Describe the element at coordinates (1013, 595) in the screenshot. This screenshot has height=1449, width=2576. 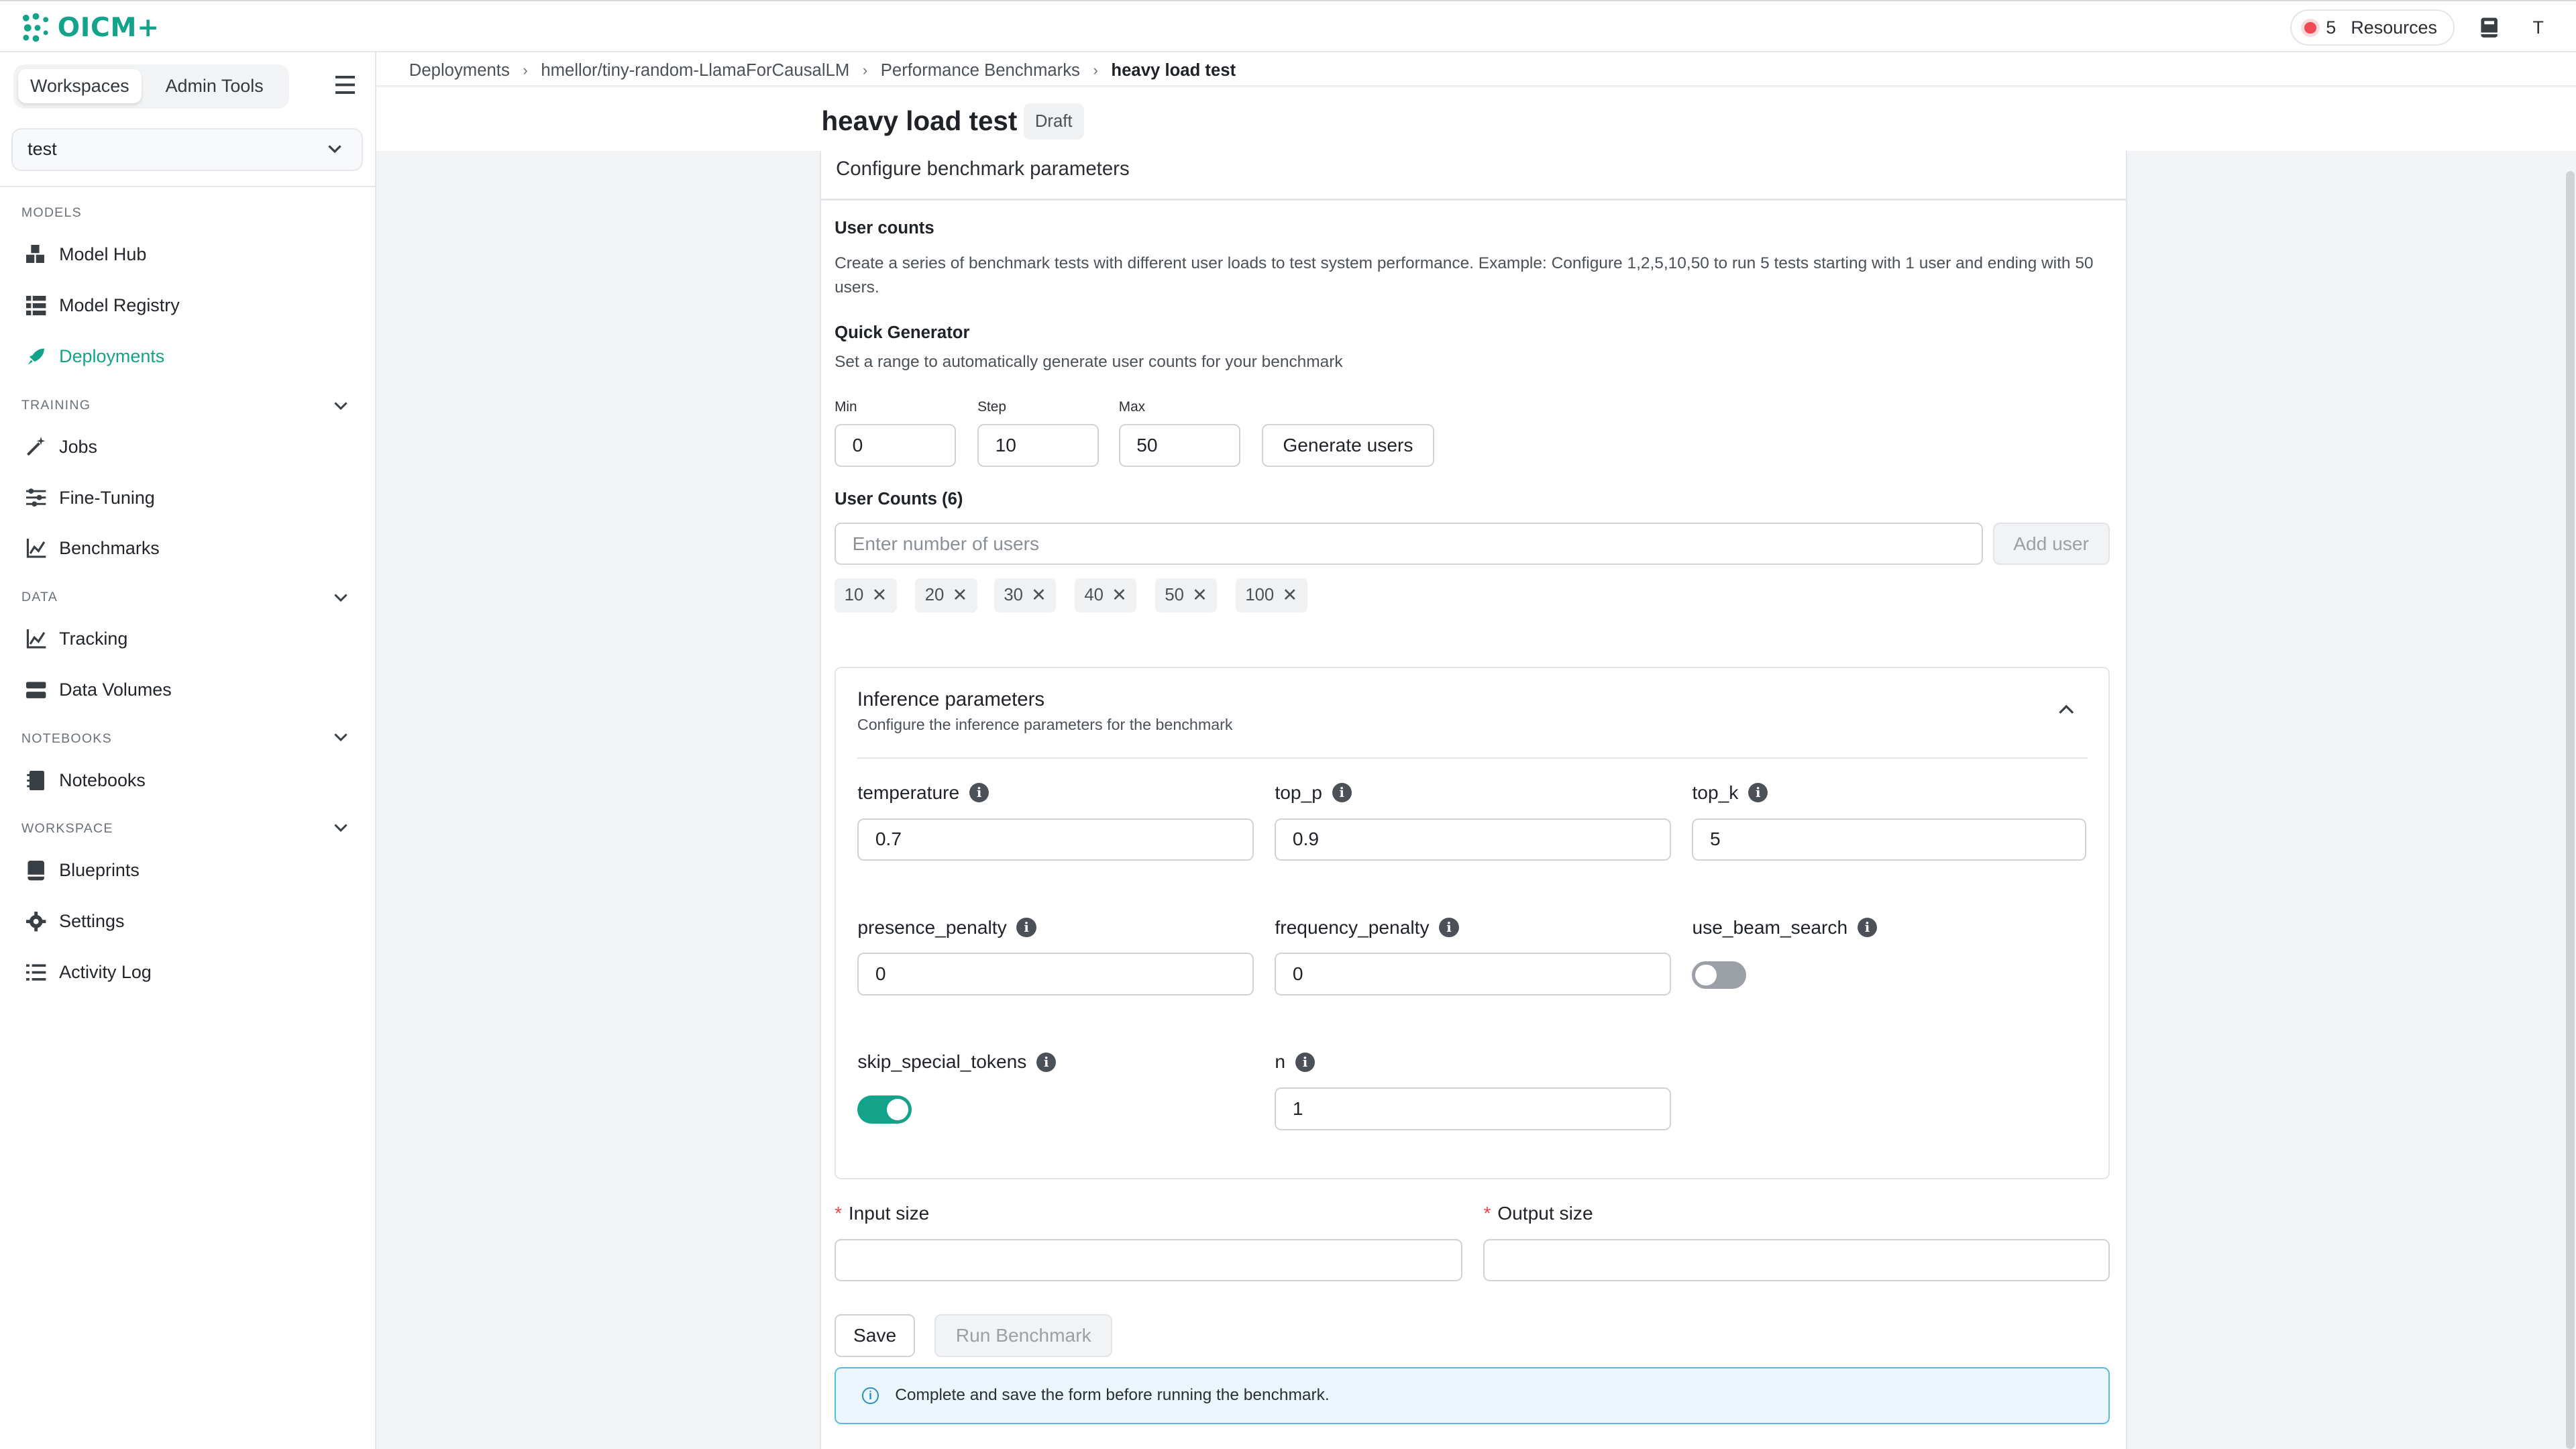
I see `chip-label: 30` at that location.